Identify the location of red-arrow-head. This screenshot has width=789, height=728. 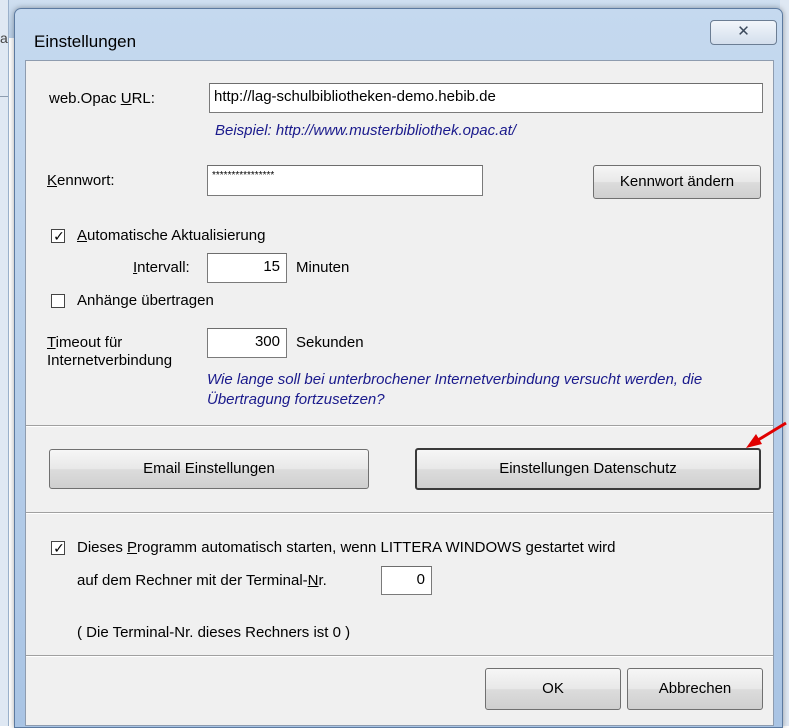
(754, 441).